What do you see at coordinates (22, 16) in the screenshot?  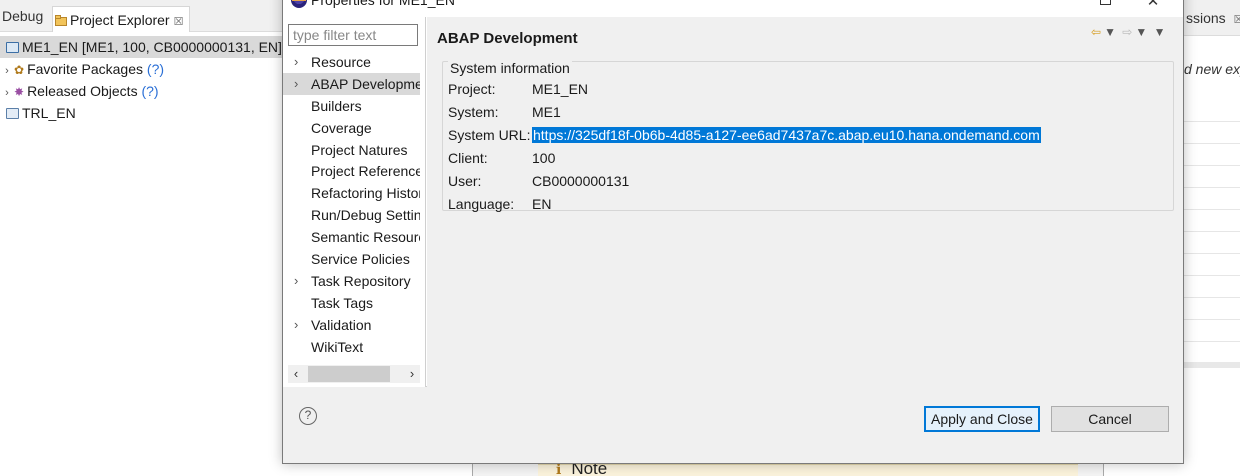 I see `tab-debug: Debug` at bounding box center [22, 16].